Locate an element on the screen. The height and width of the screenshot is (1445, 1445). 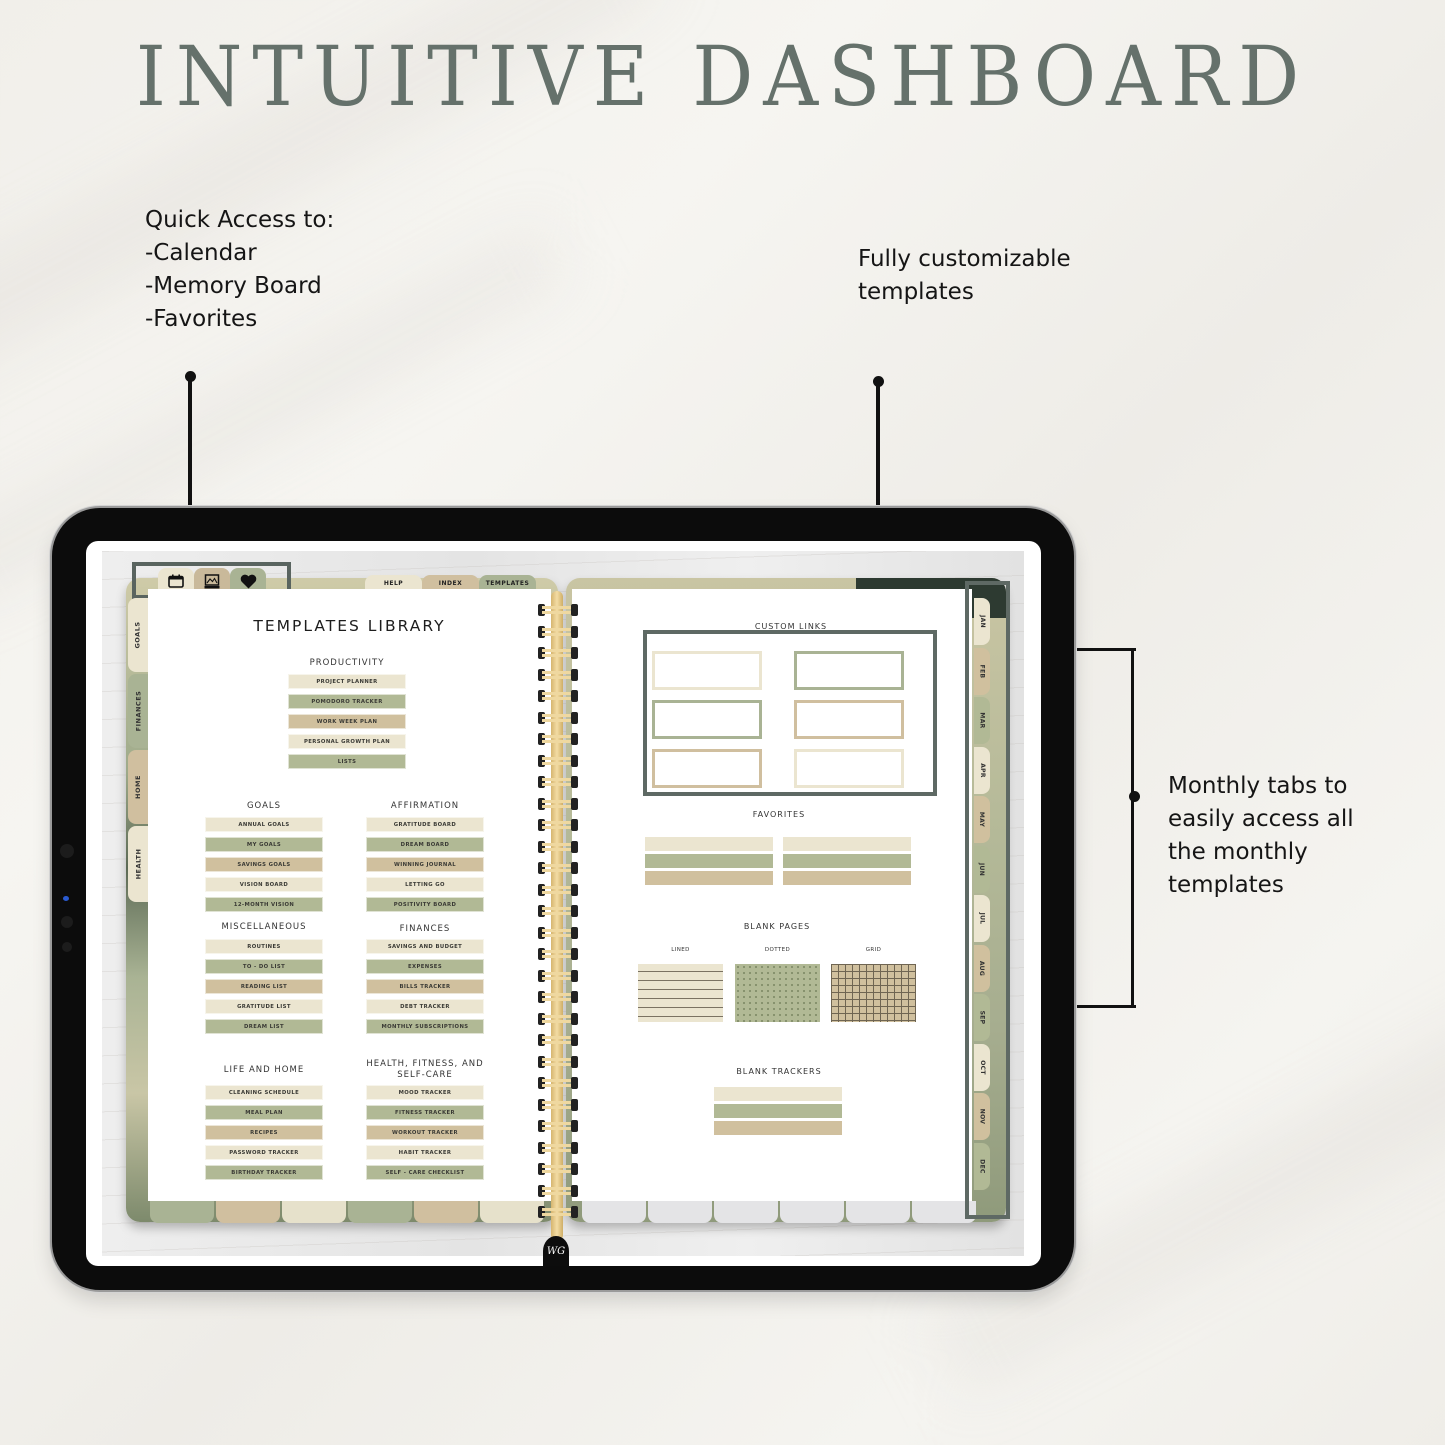
bracket-vertical is located at coordinates (1132, 828).